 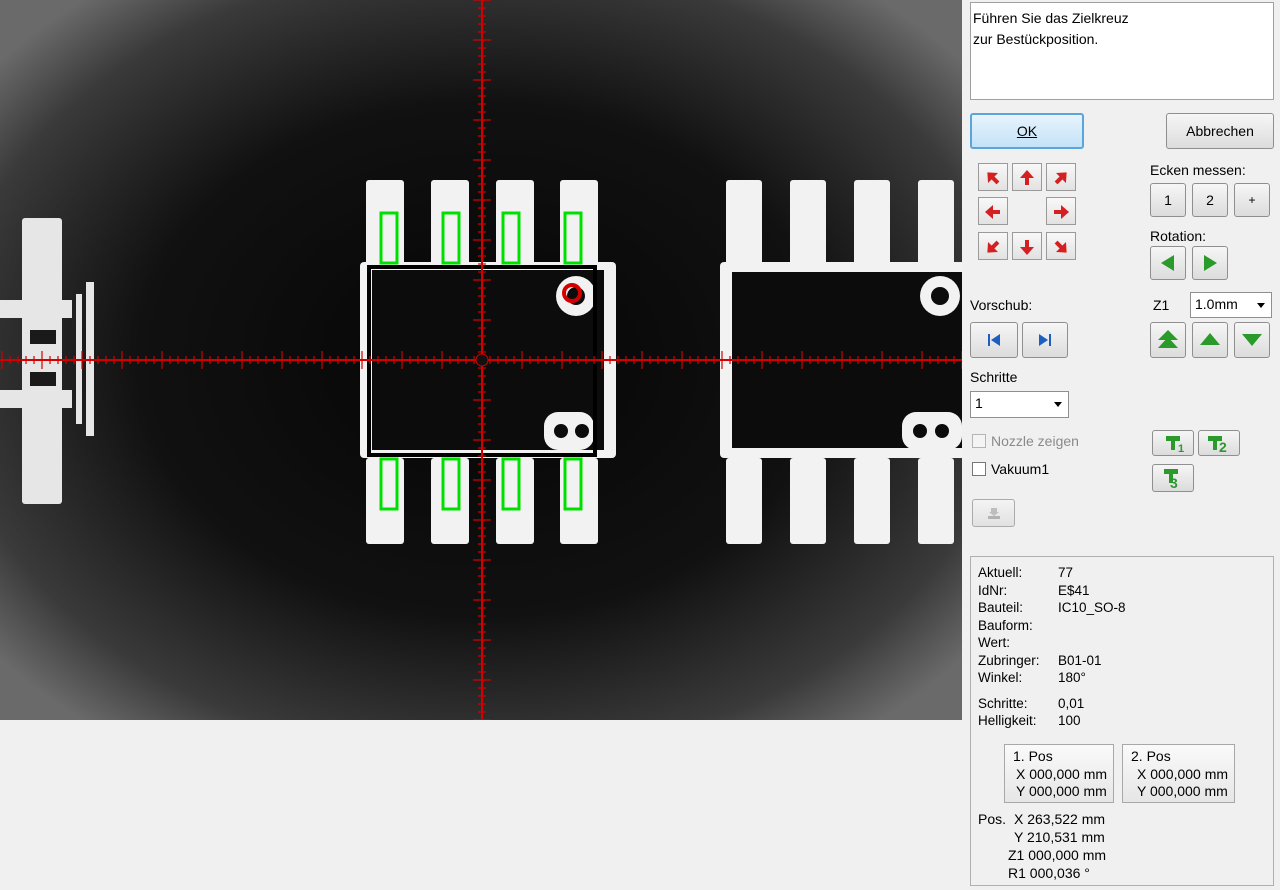 I want to click on info-key: Aktuell:, so click(x=1000, y=572).